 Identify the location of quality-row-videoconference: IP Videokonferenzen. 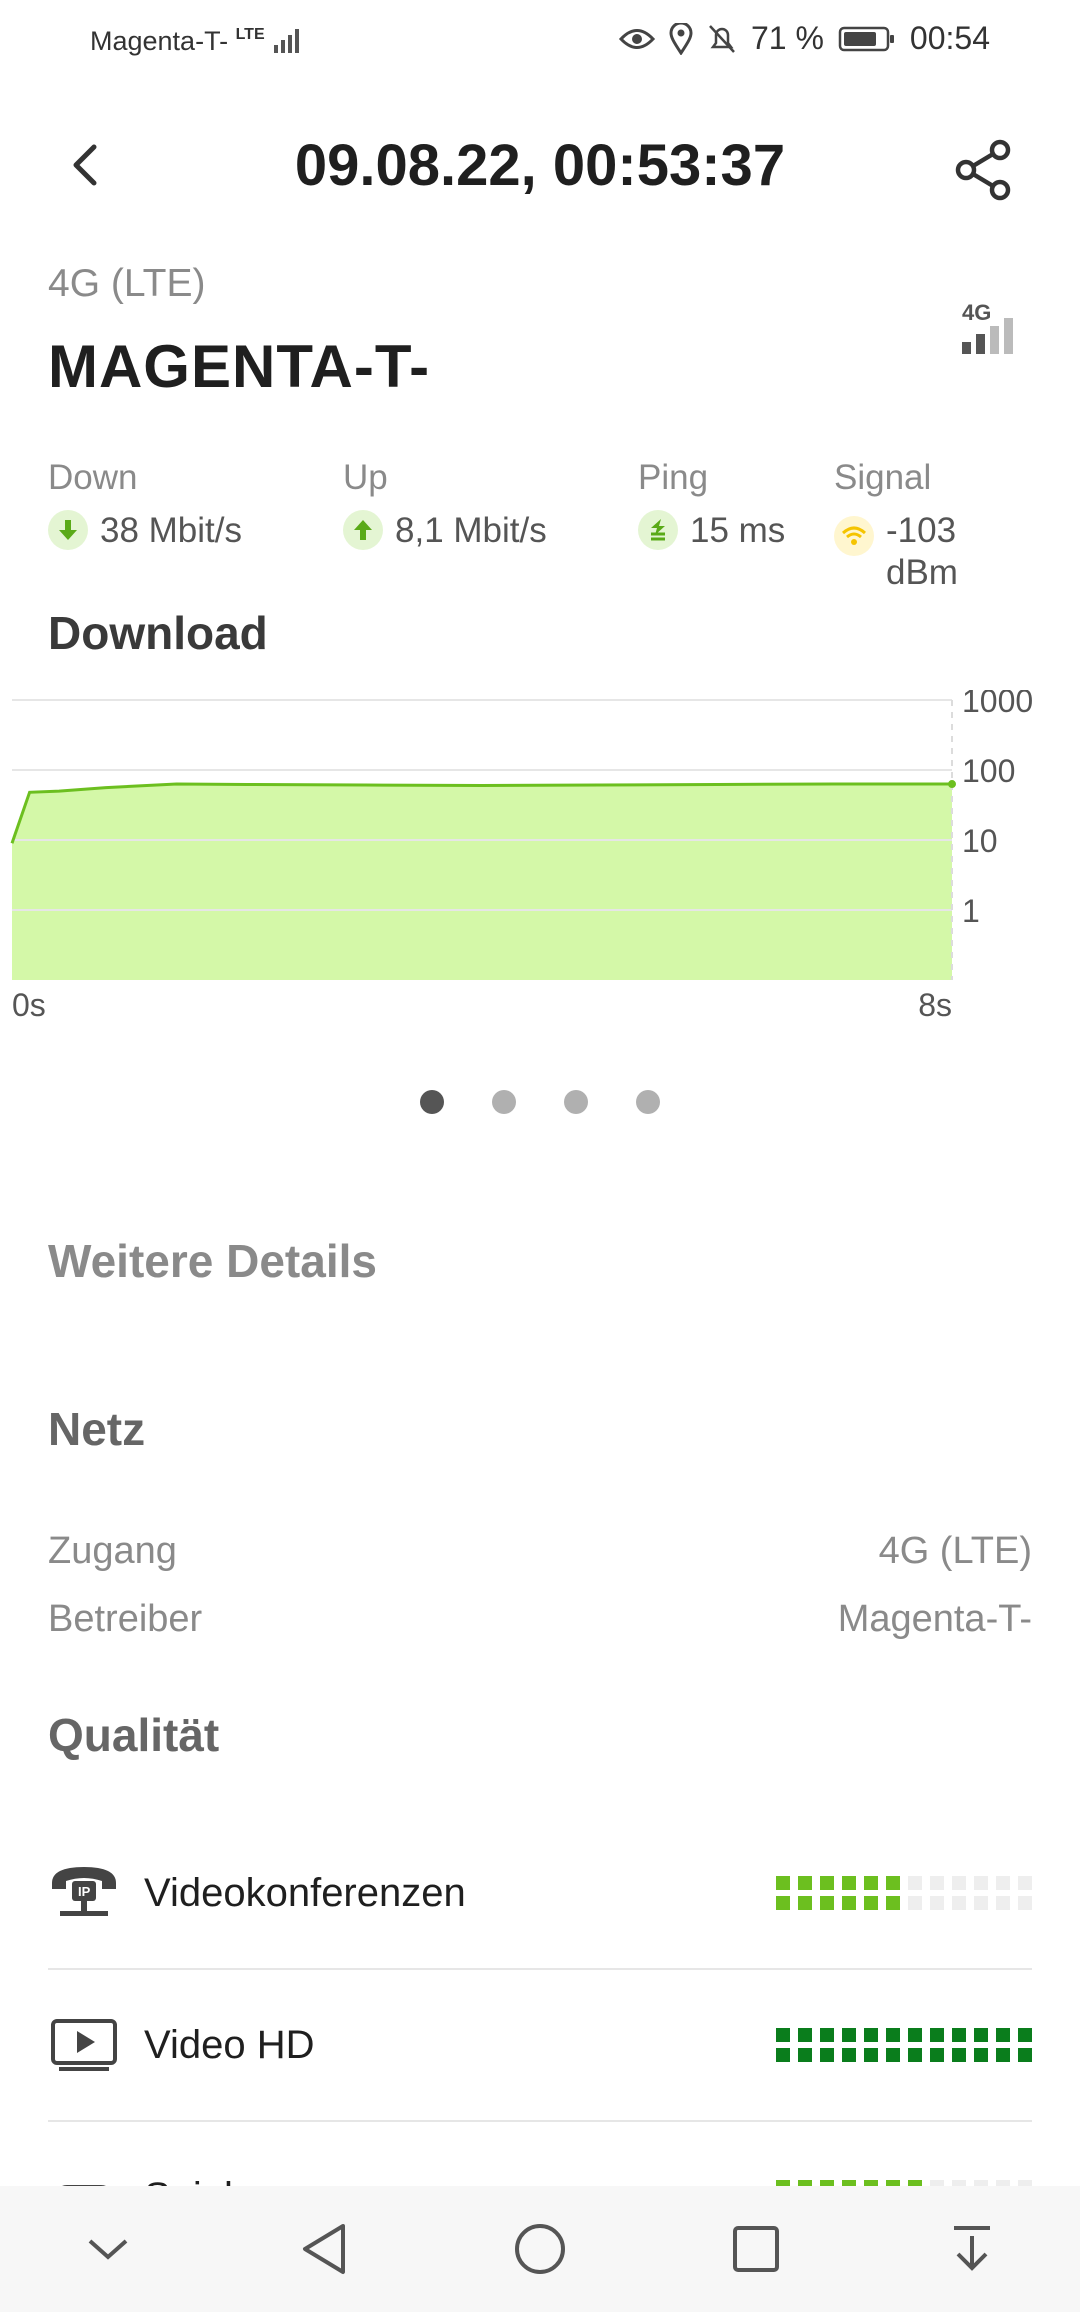
(540, 1894).